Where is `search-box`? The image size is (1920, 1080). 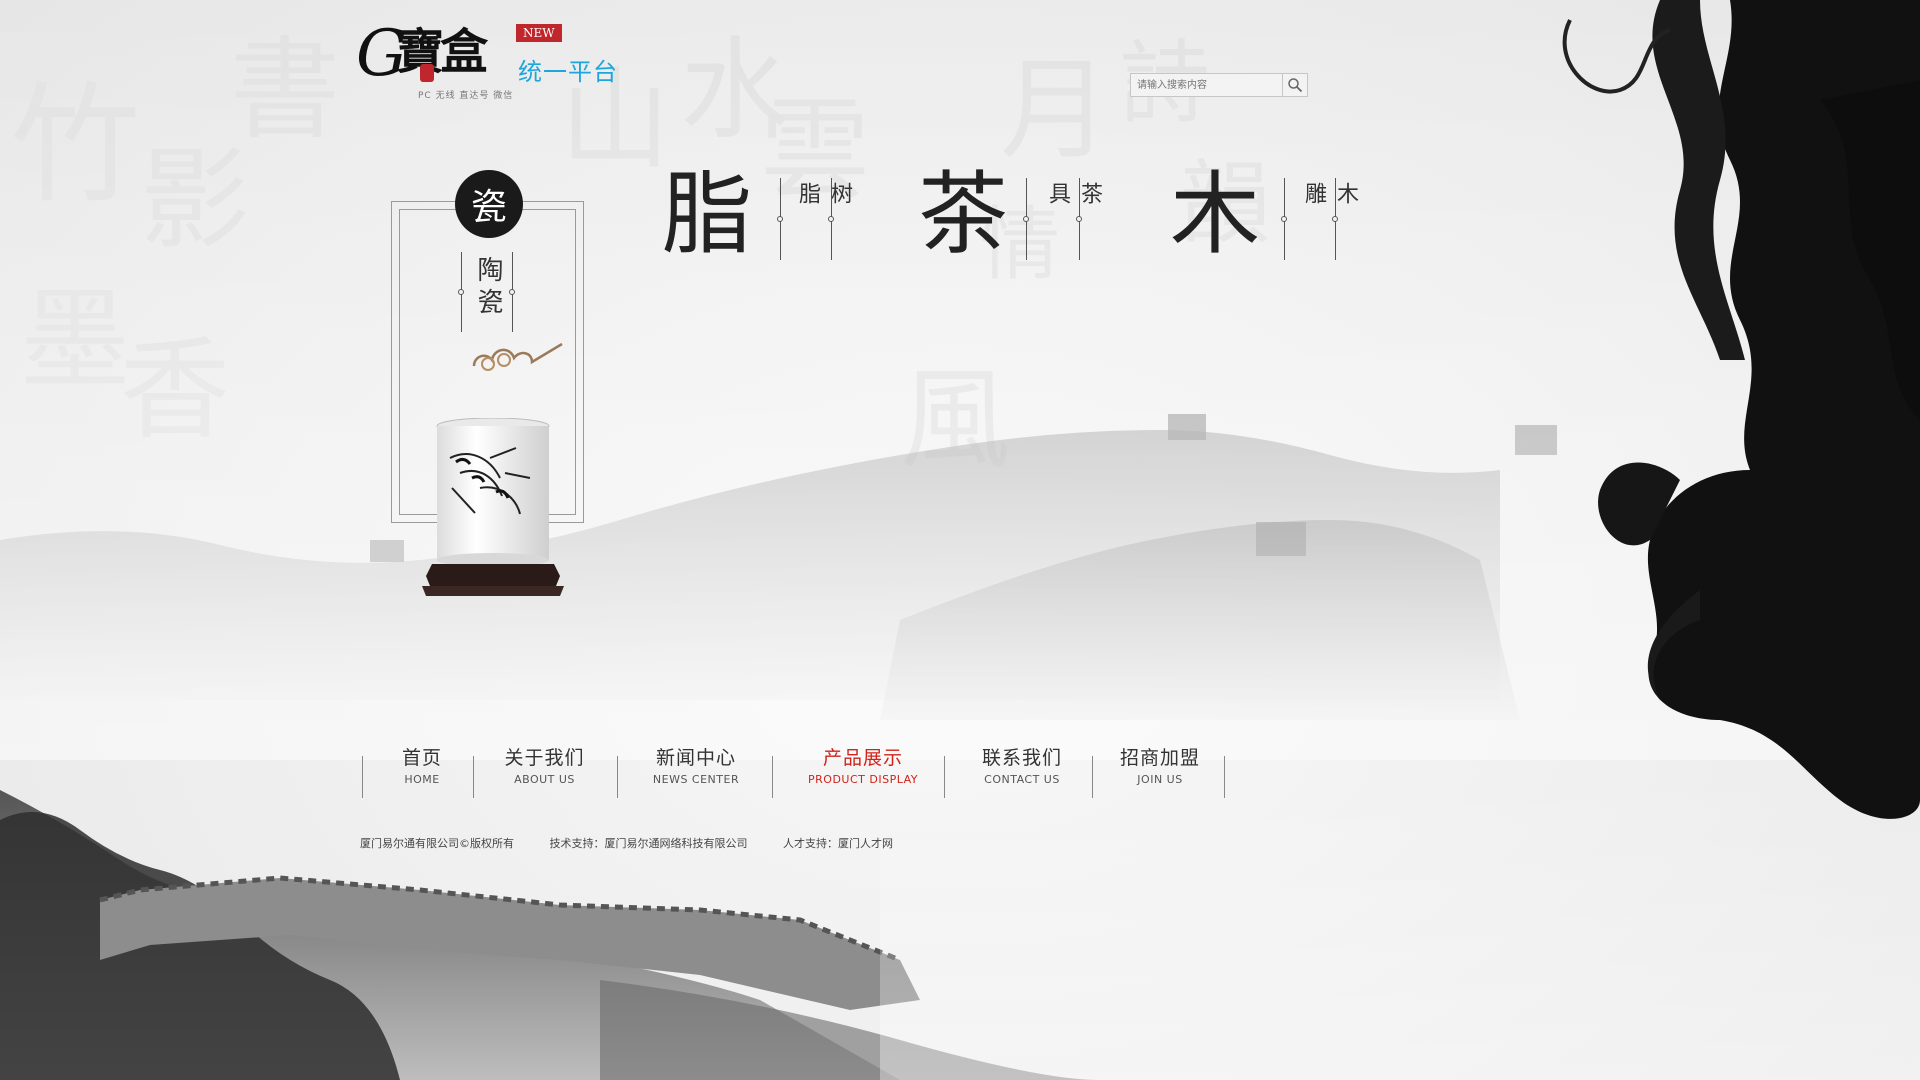 search-box is located at coordinates (1219, 85).